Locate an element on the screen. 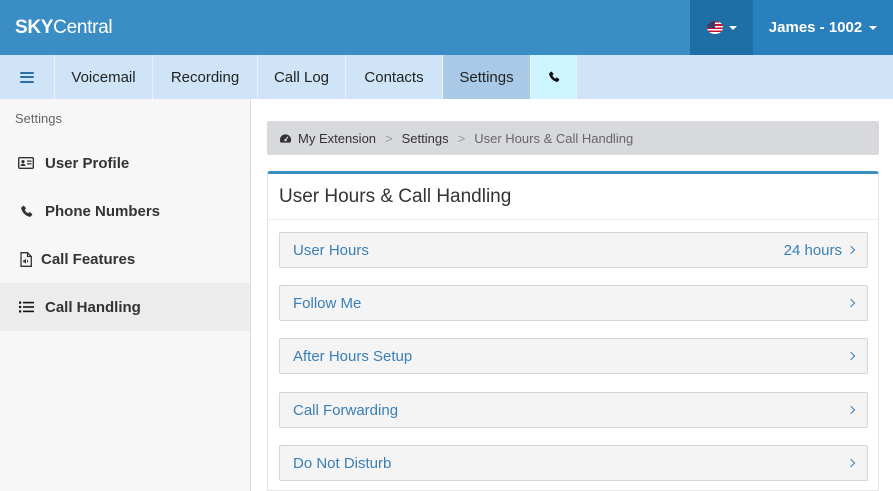 The width and height of the screenshot is (893, 491). sidebar-item-user-profile: User Profile is located at coordinates (125, 163).